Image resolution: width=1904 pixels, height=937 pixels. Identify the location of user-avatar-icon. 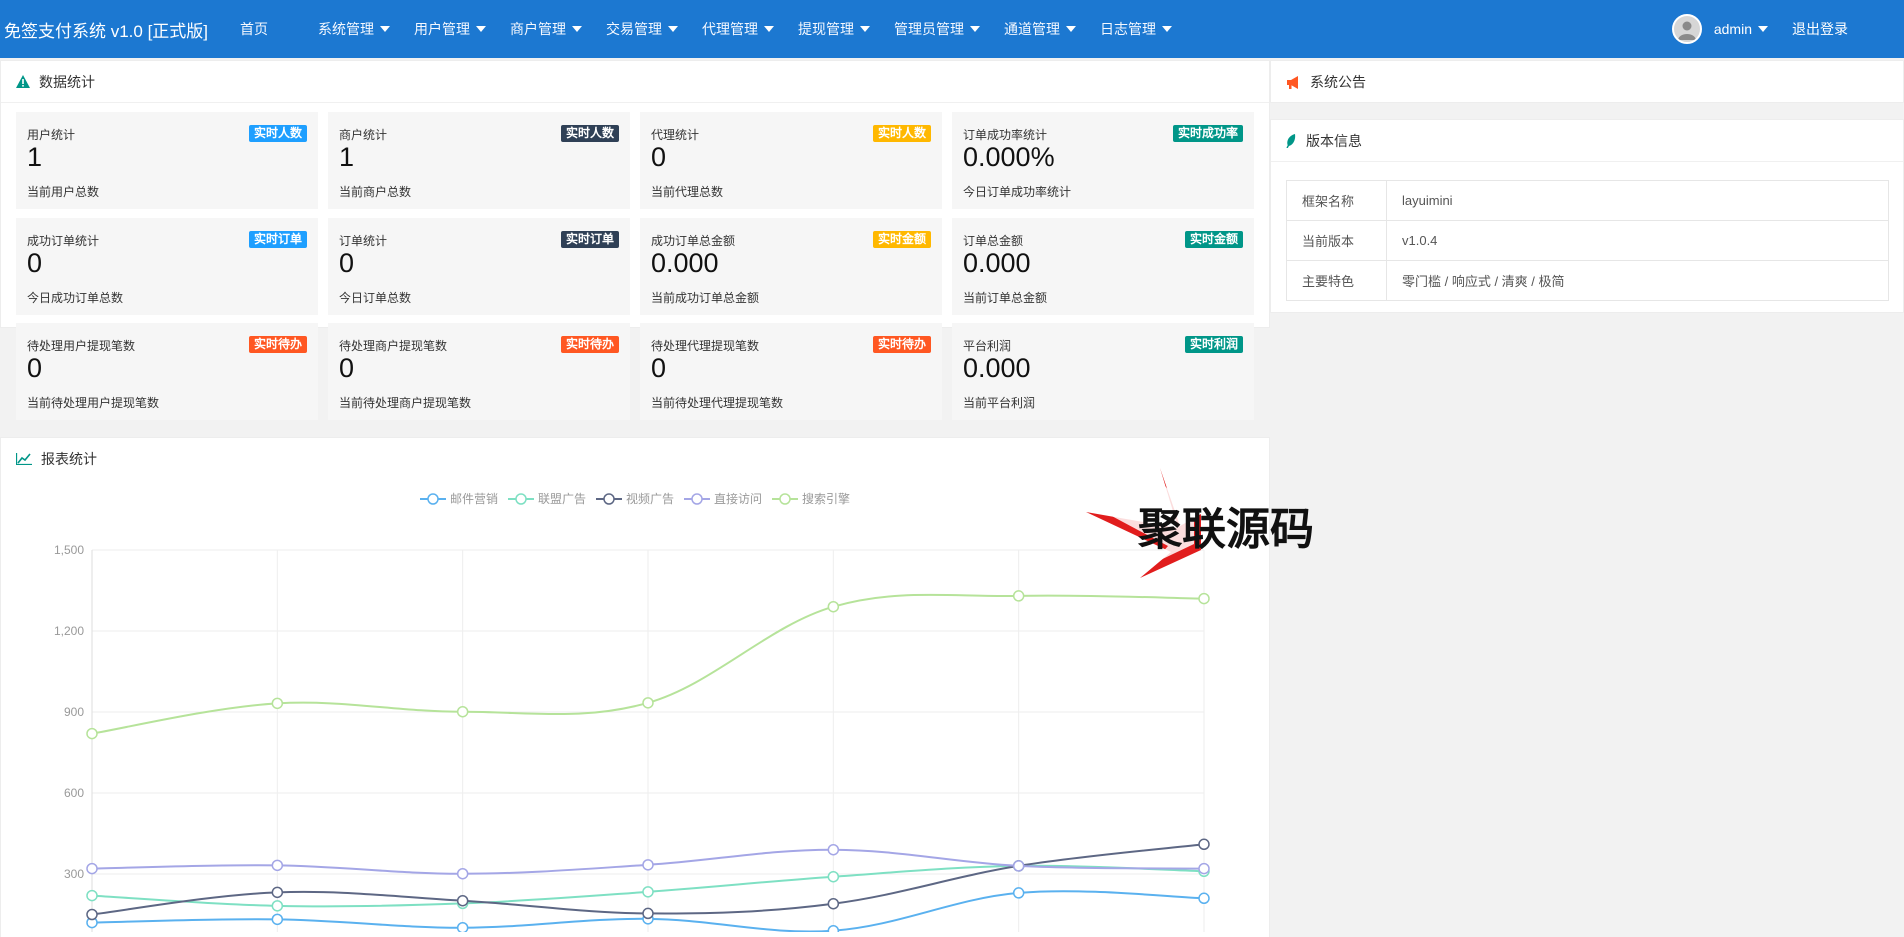
(1686, 30).